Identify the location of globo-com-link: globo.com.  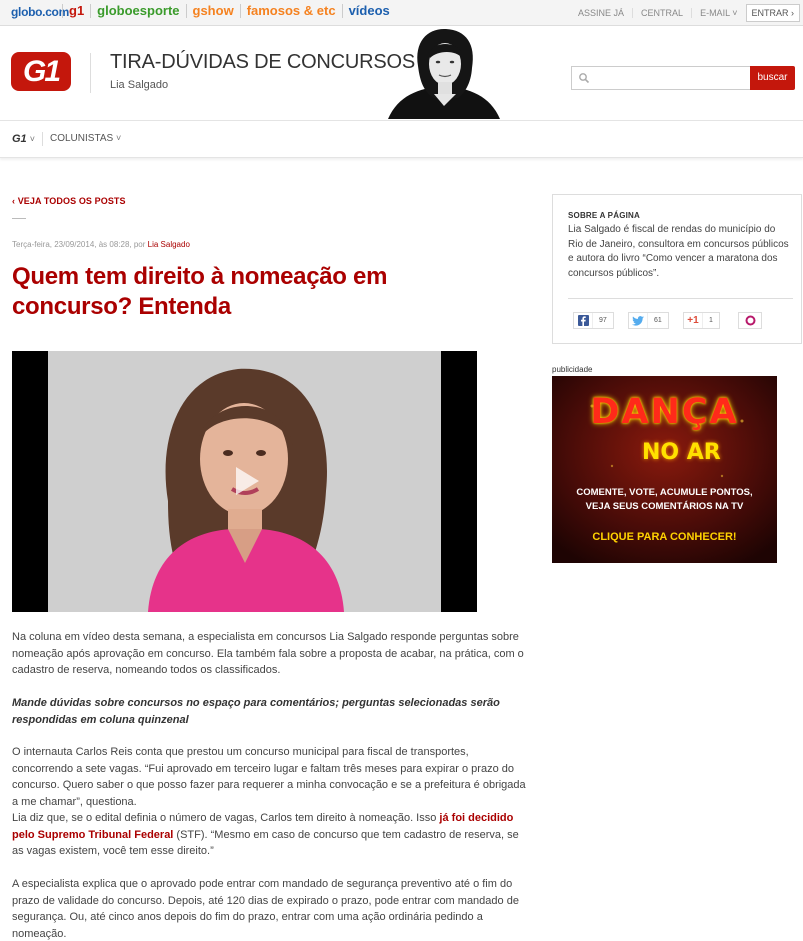
(40, 12).